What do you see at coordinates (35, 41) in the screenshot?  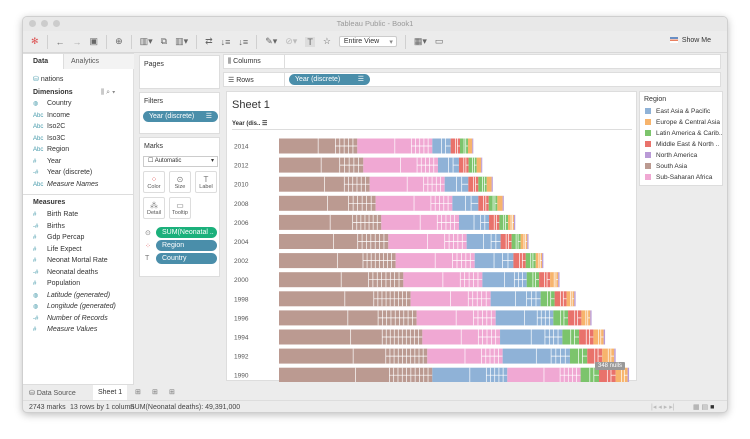 I see `tableau-logo-icon: ✻` at bounding box center [35, 41].